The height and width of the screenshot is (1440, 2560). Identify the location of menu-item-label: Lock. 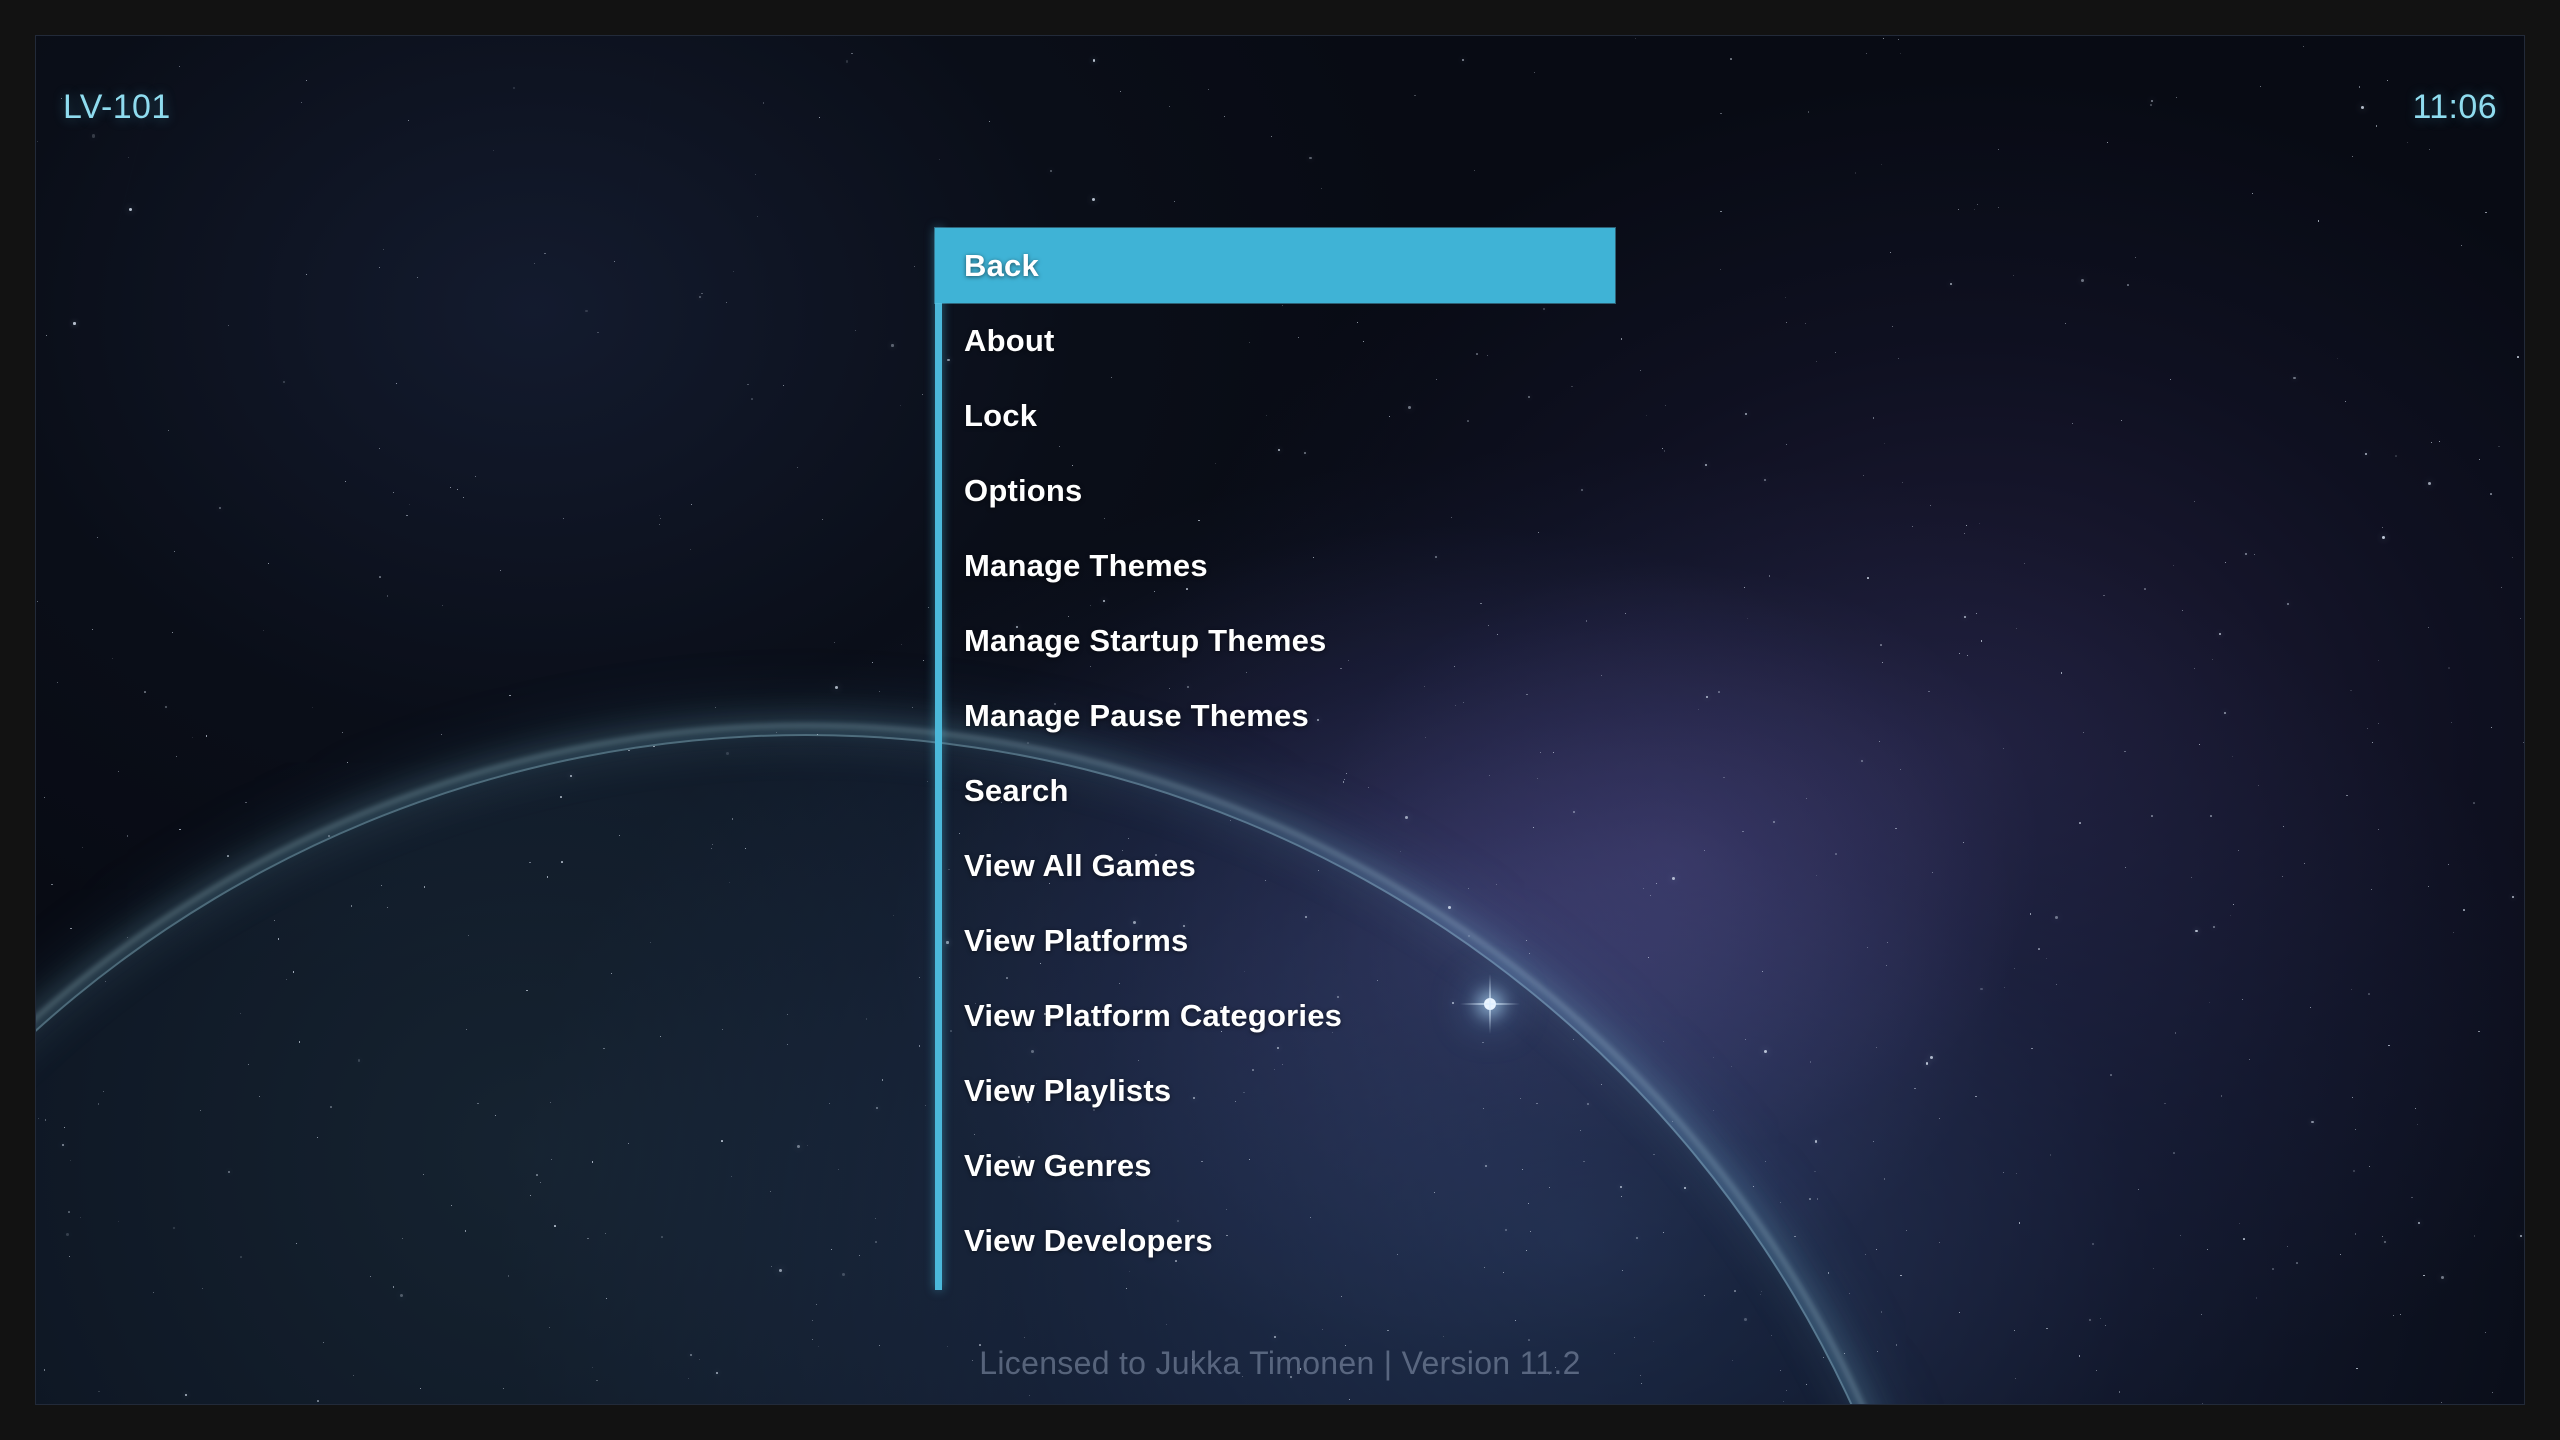
(1001, 415).